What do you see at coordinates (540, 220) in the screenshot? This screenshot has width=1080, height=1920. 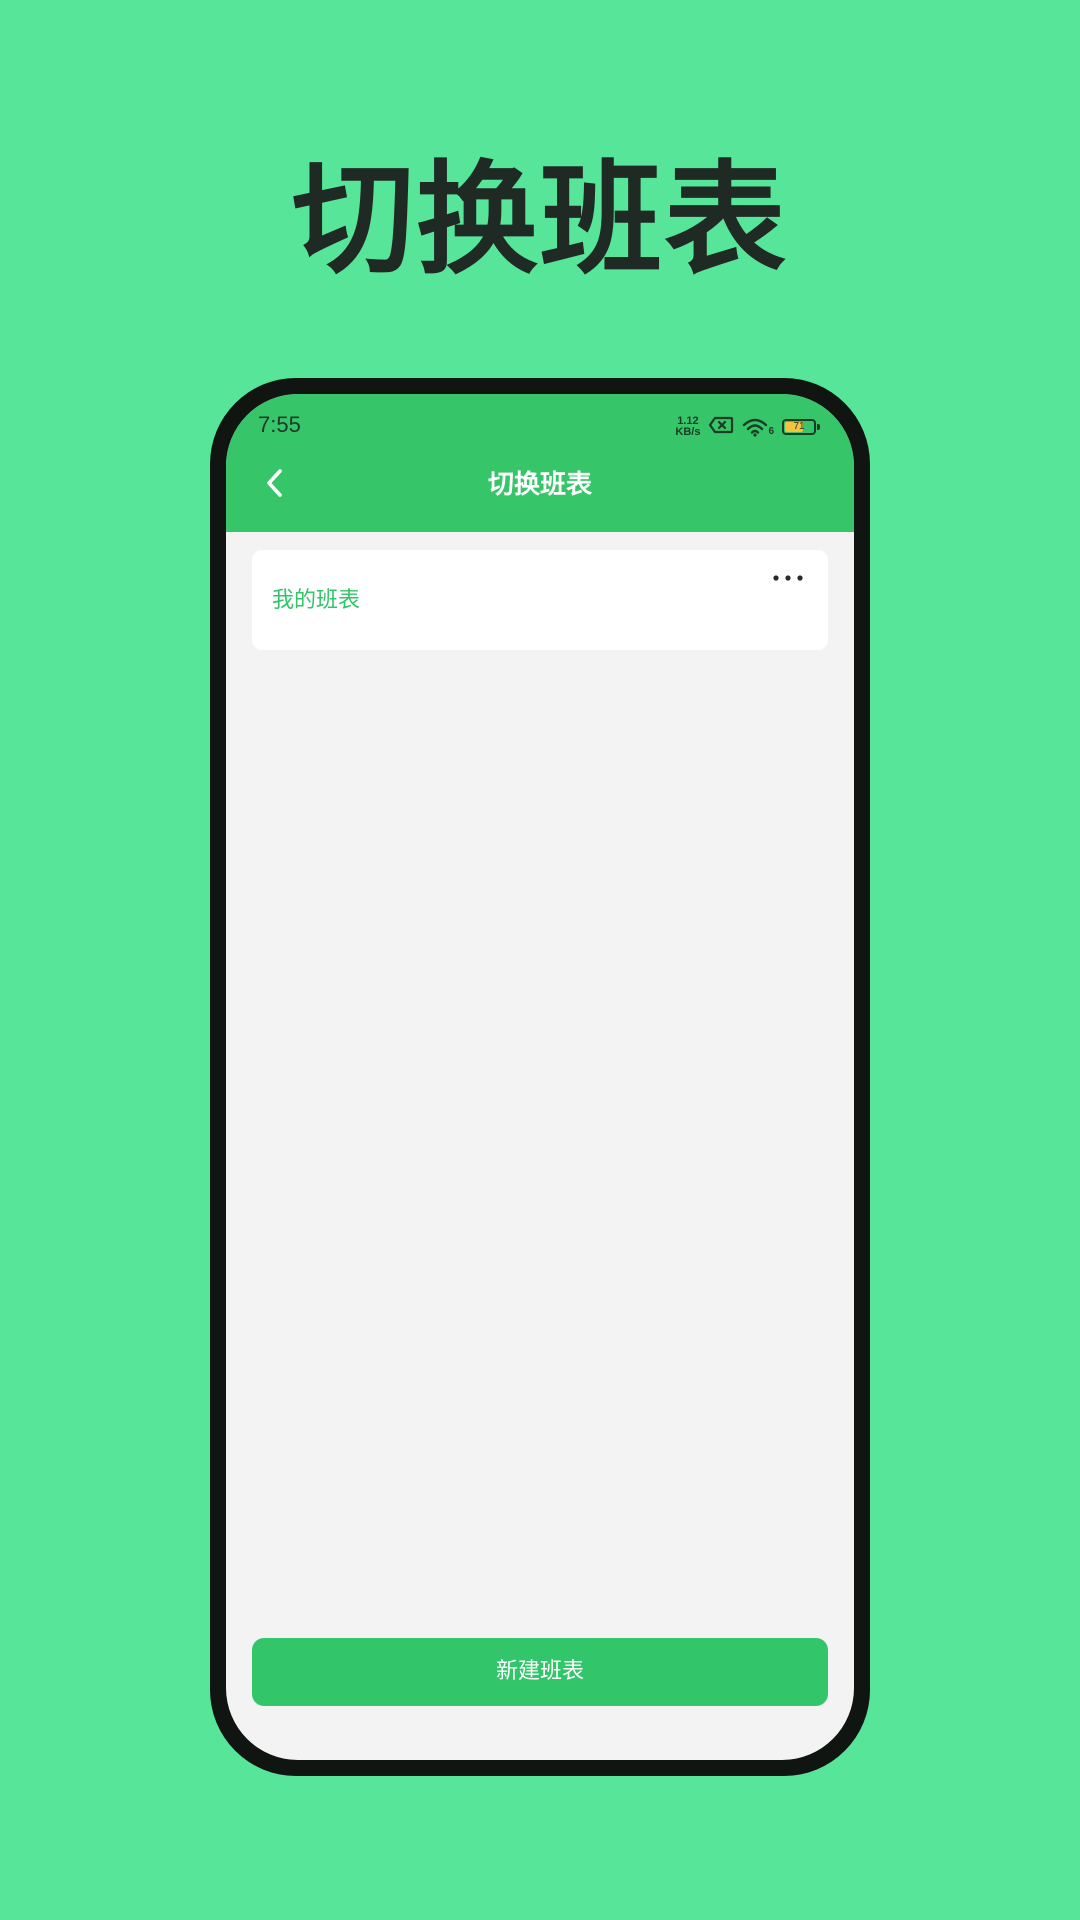 I see `promo-headline: 切换班表` at bounding box center [540, 220].